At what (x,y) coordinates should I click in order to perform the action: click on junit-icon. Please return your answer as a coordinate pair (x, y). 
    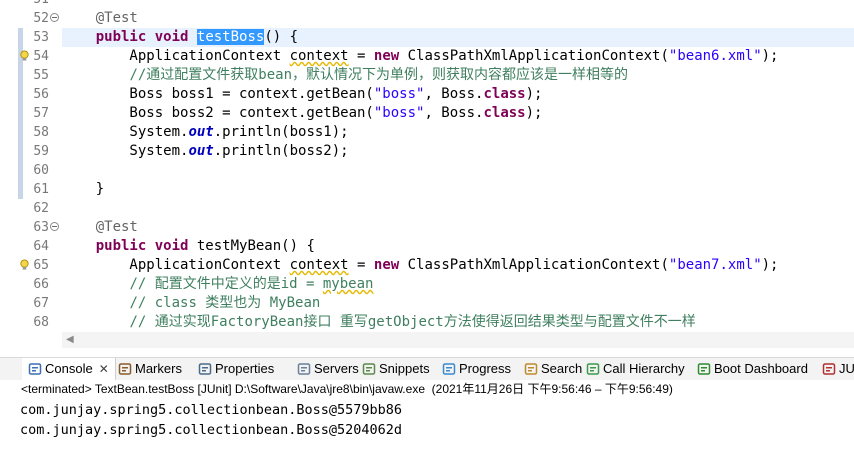
    Looking at the image, I should click on (829, 368).